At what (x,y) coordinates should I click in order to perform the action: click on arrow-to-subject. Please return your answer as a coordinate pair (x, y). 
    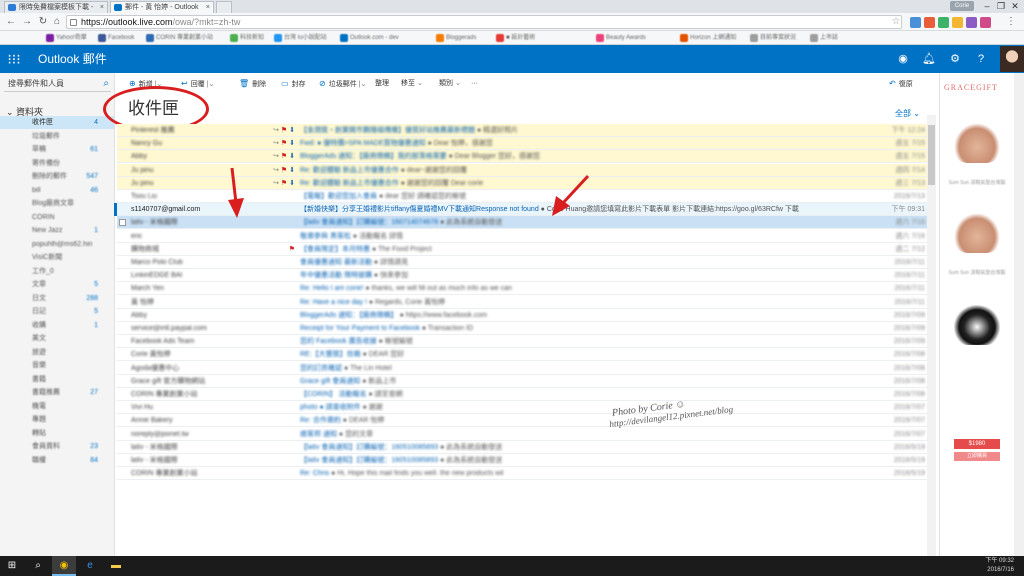
    Looking at the image, I should click on (571, 195).